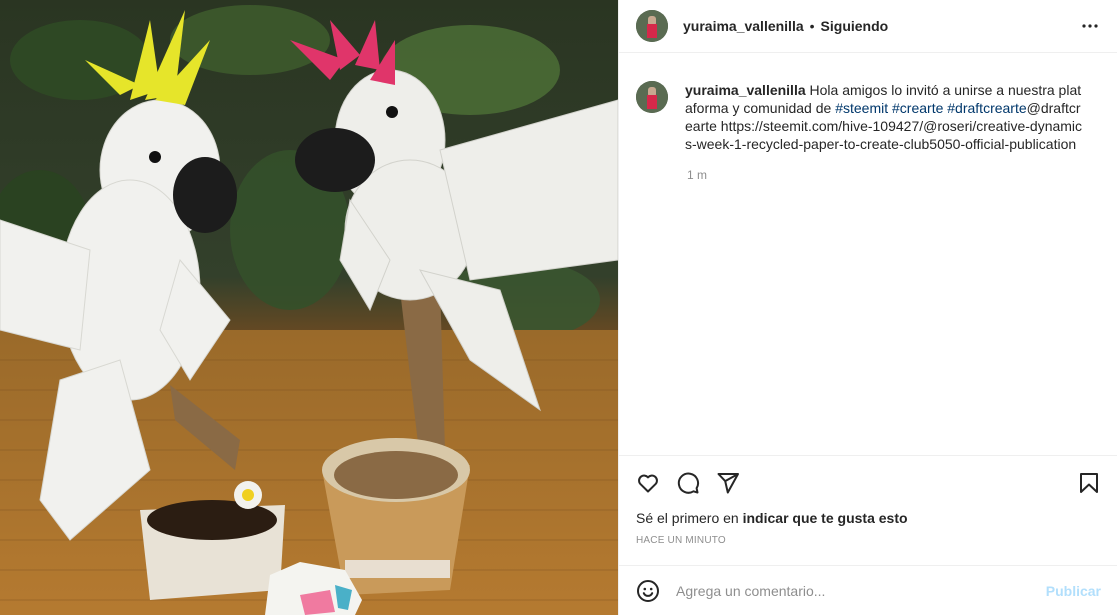  What do you see at coordinates (1073, 591) in the screenshot?
I see `publish-button: Publicar` at bounding box center [1073, 591].